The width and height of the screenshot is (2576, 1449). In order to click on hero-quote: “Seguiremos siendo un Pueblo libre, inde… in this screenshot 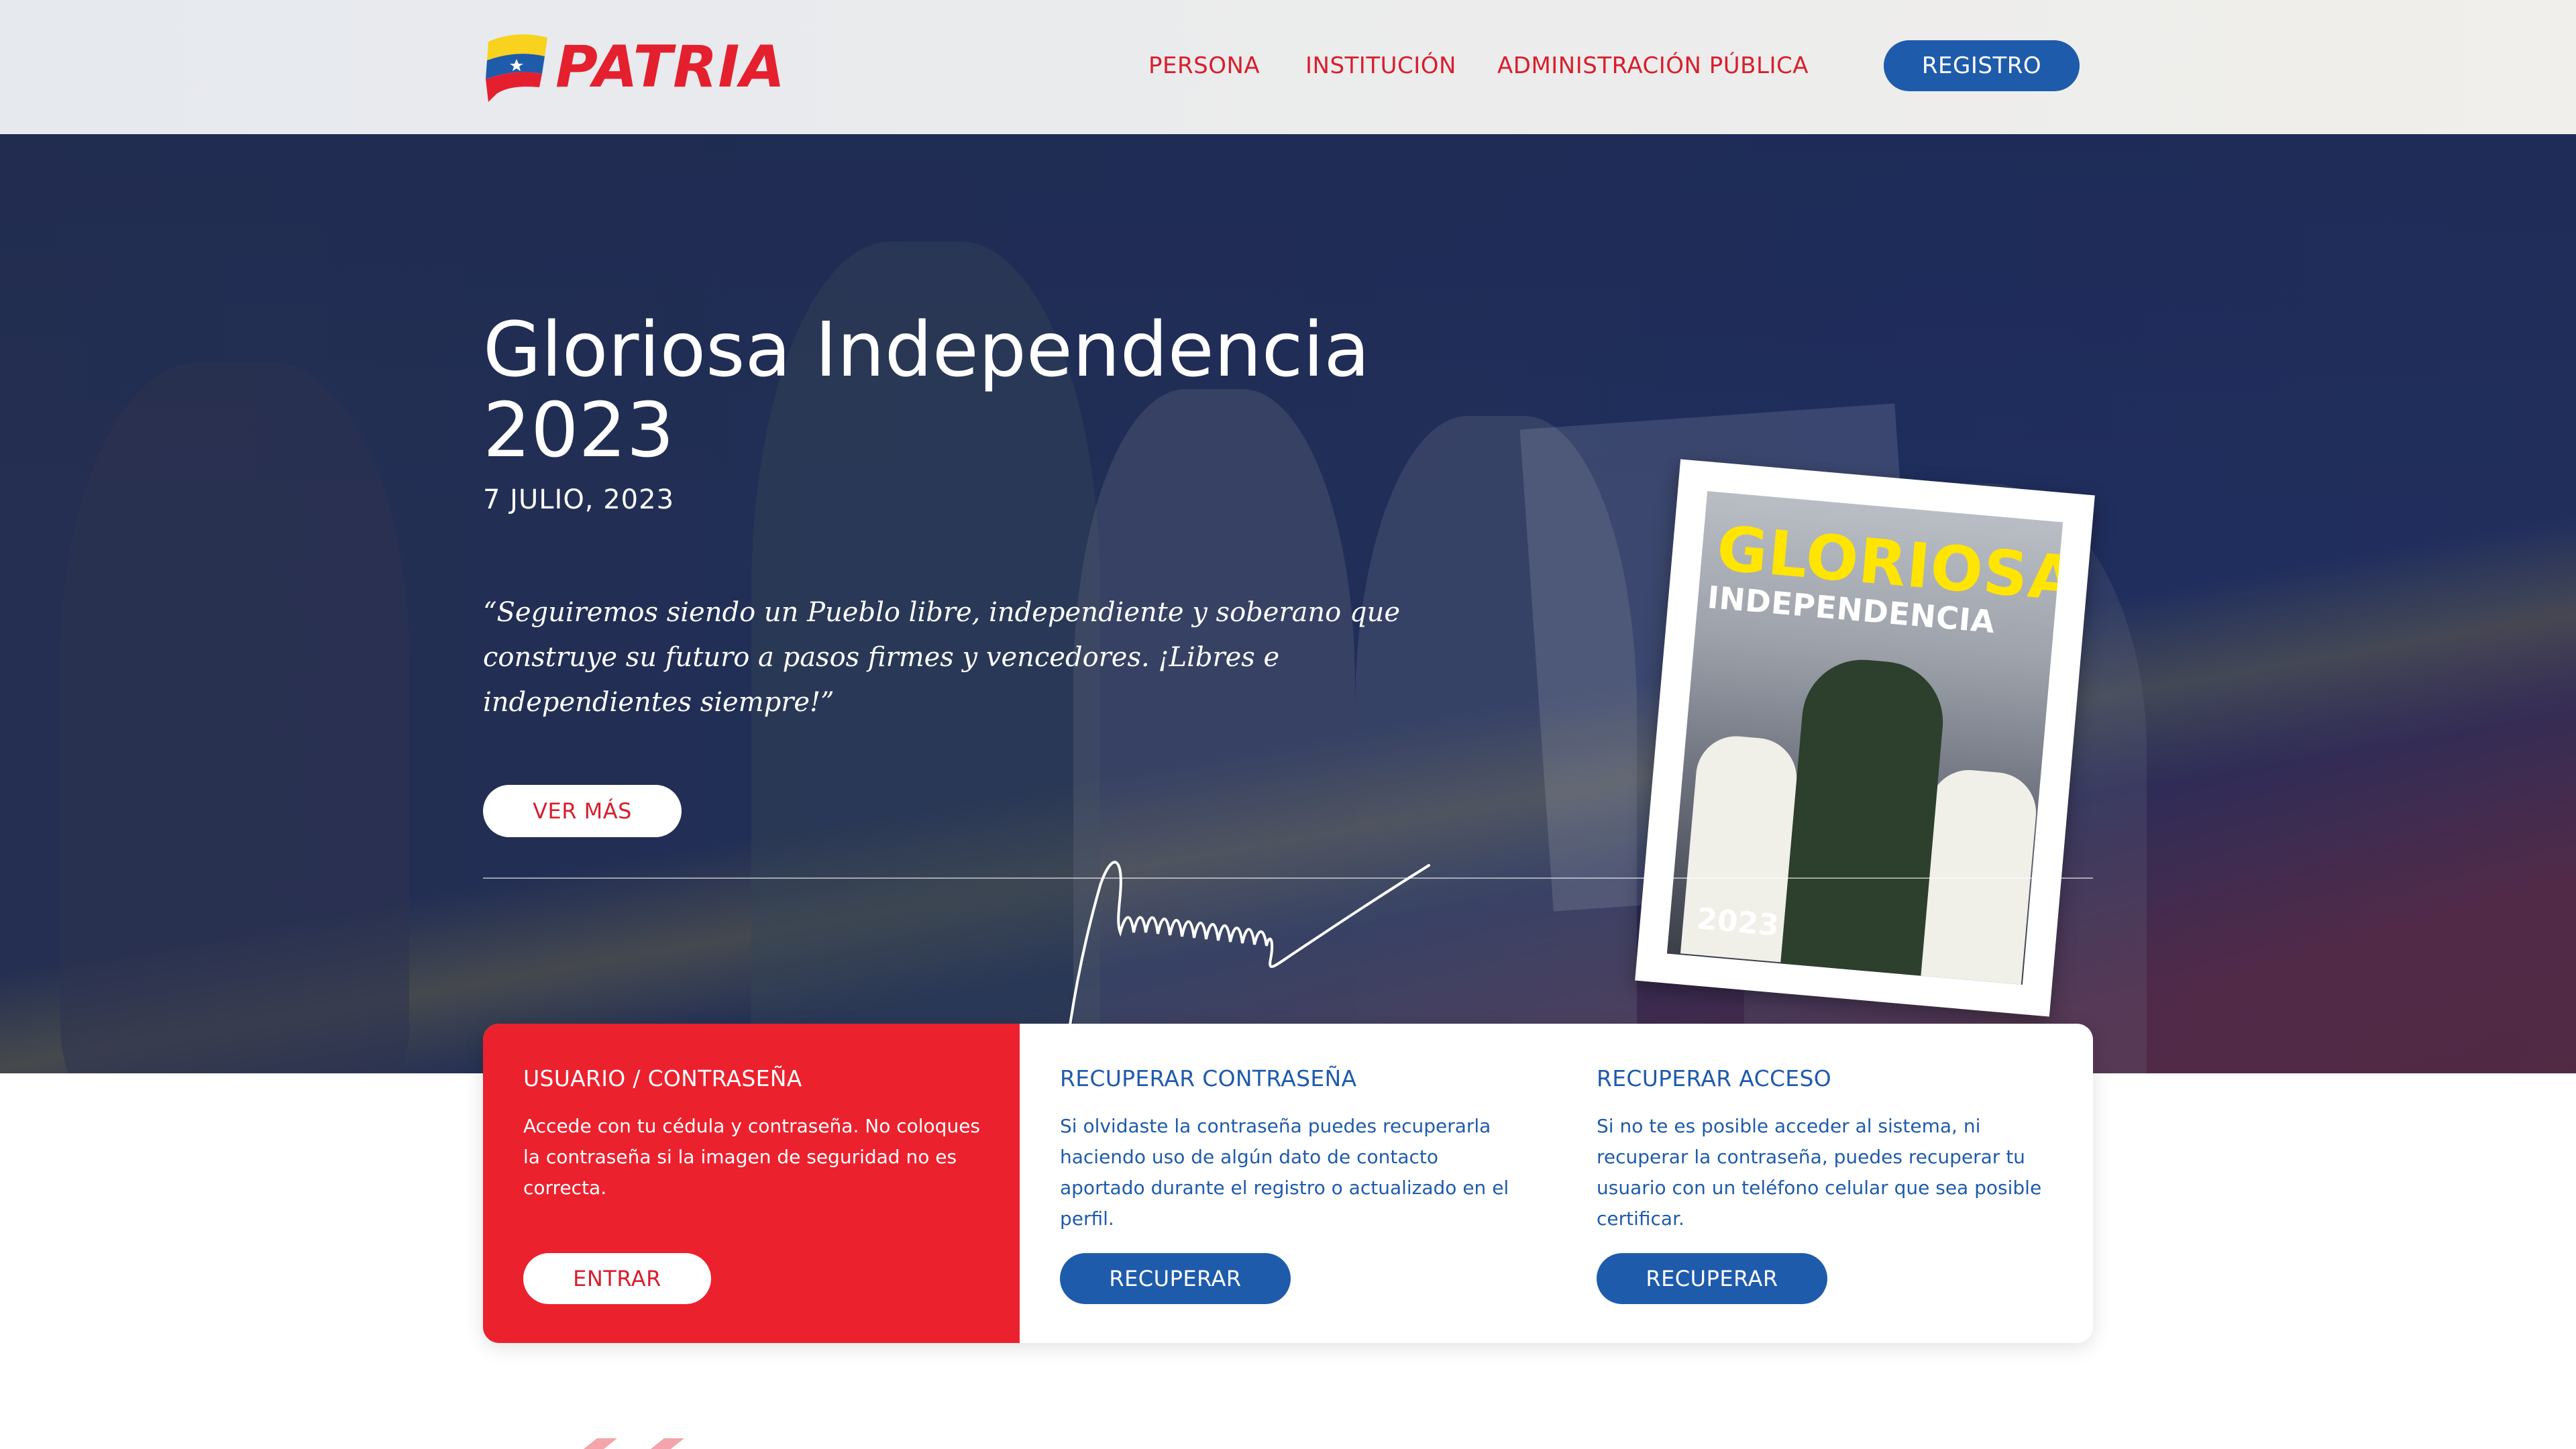, I will do `click(942, 657)`.